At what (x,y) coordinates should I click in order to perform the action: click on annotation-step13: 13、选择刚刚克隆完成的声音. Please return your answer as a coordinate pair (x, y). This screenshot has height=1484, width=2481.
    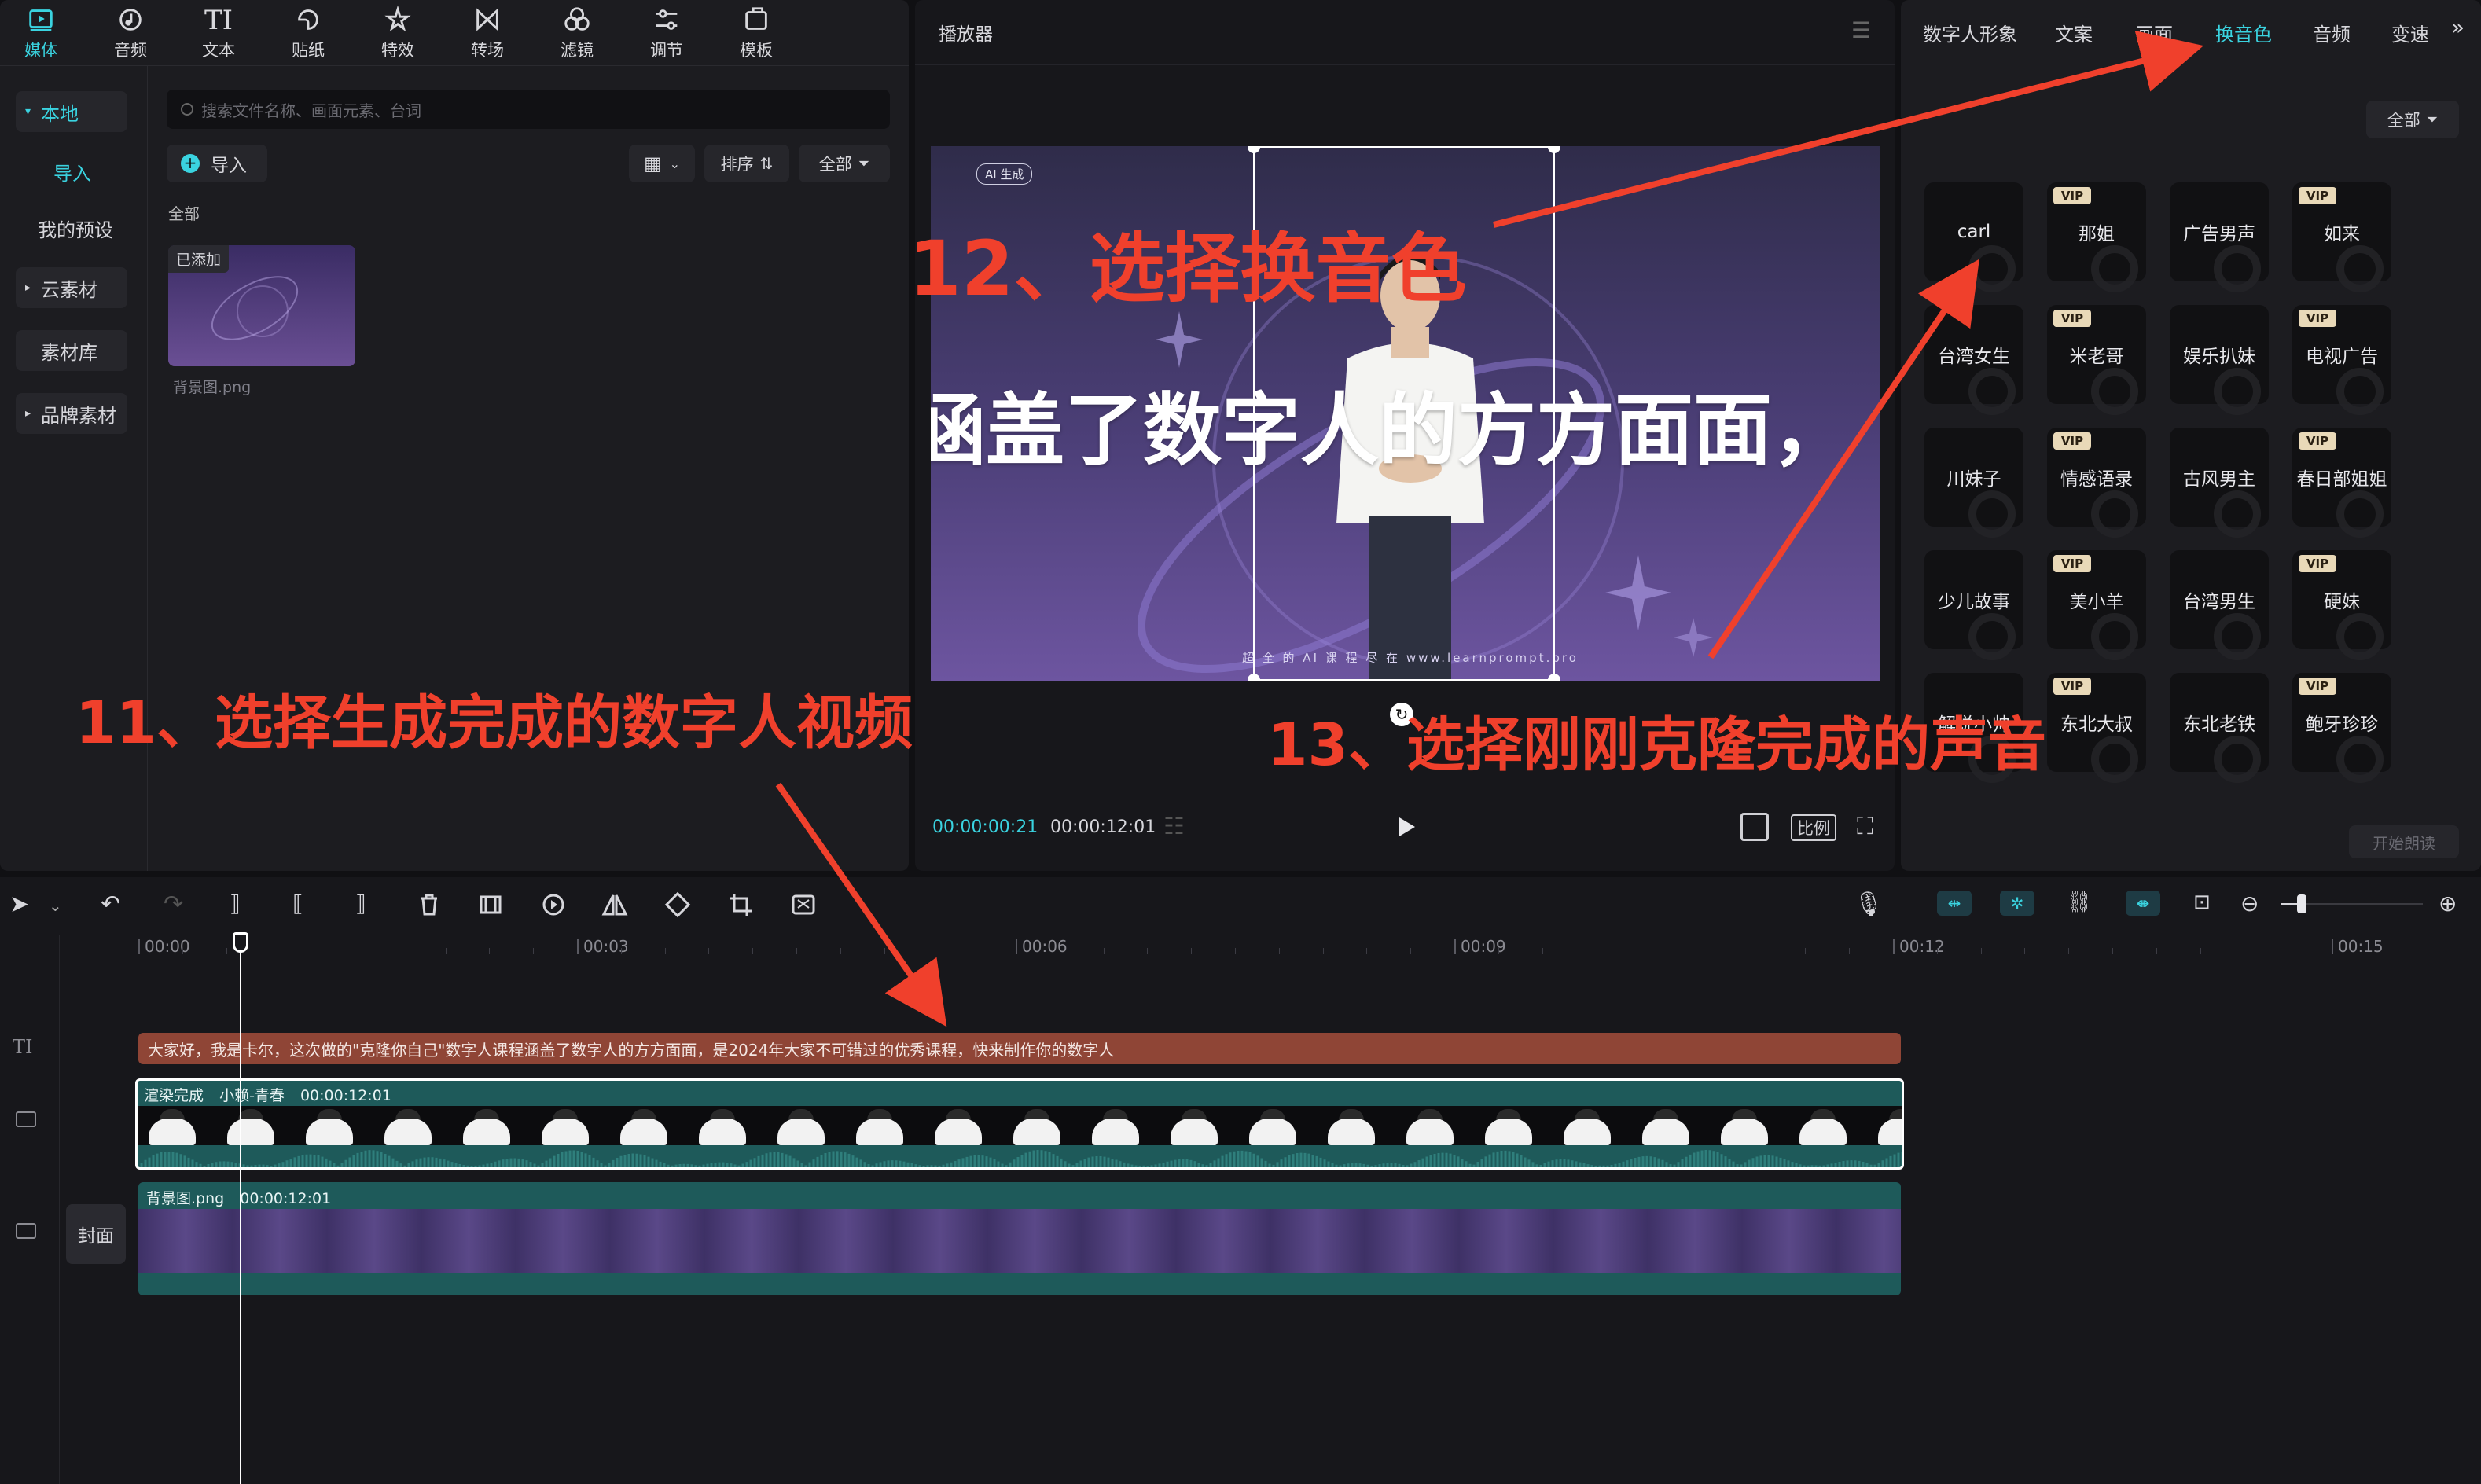
    Looking at the image, I should click on (1656, 745).